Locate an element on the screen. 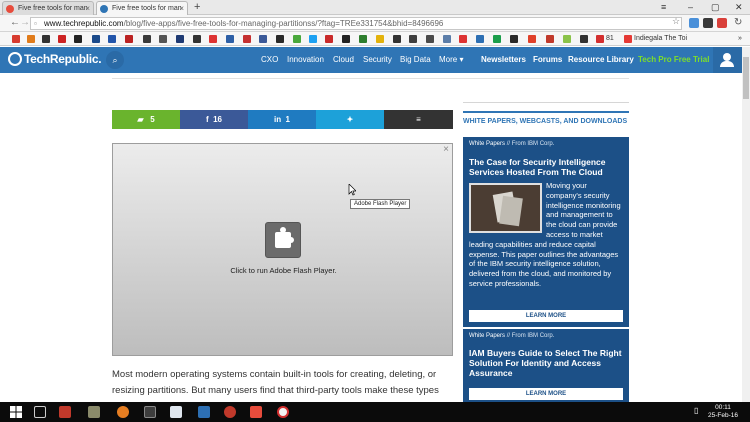 This screenshot has width=750, height=422. pro-trial-link: Tech Pro Free Trial is located at coordinates (673, 59).